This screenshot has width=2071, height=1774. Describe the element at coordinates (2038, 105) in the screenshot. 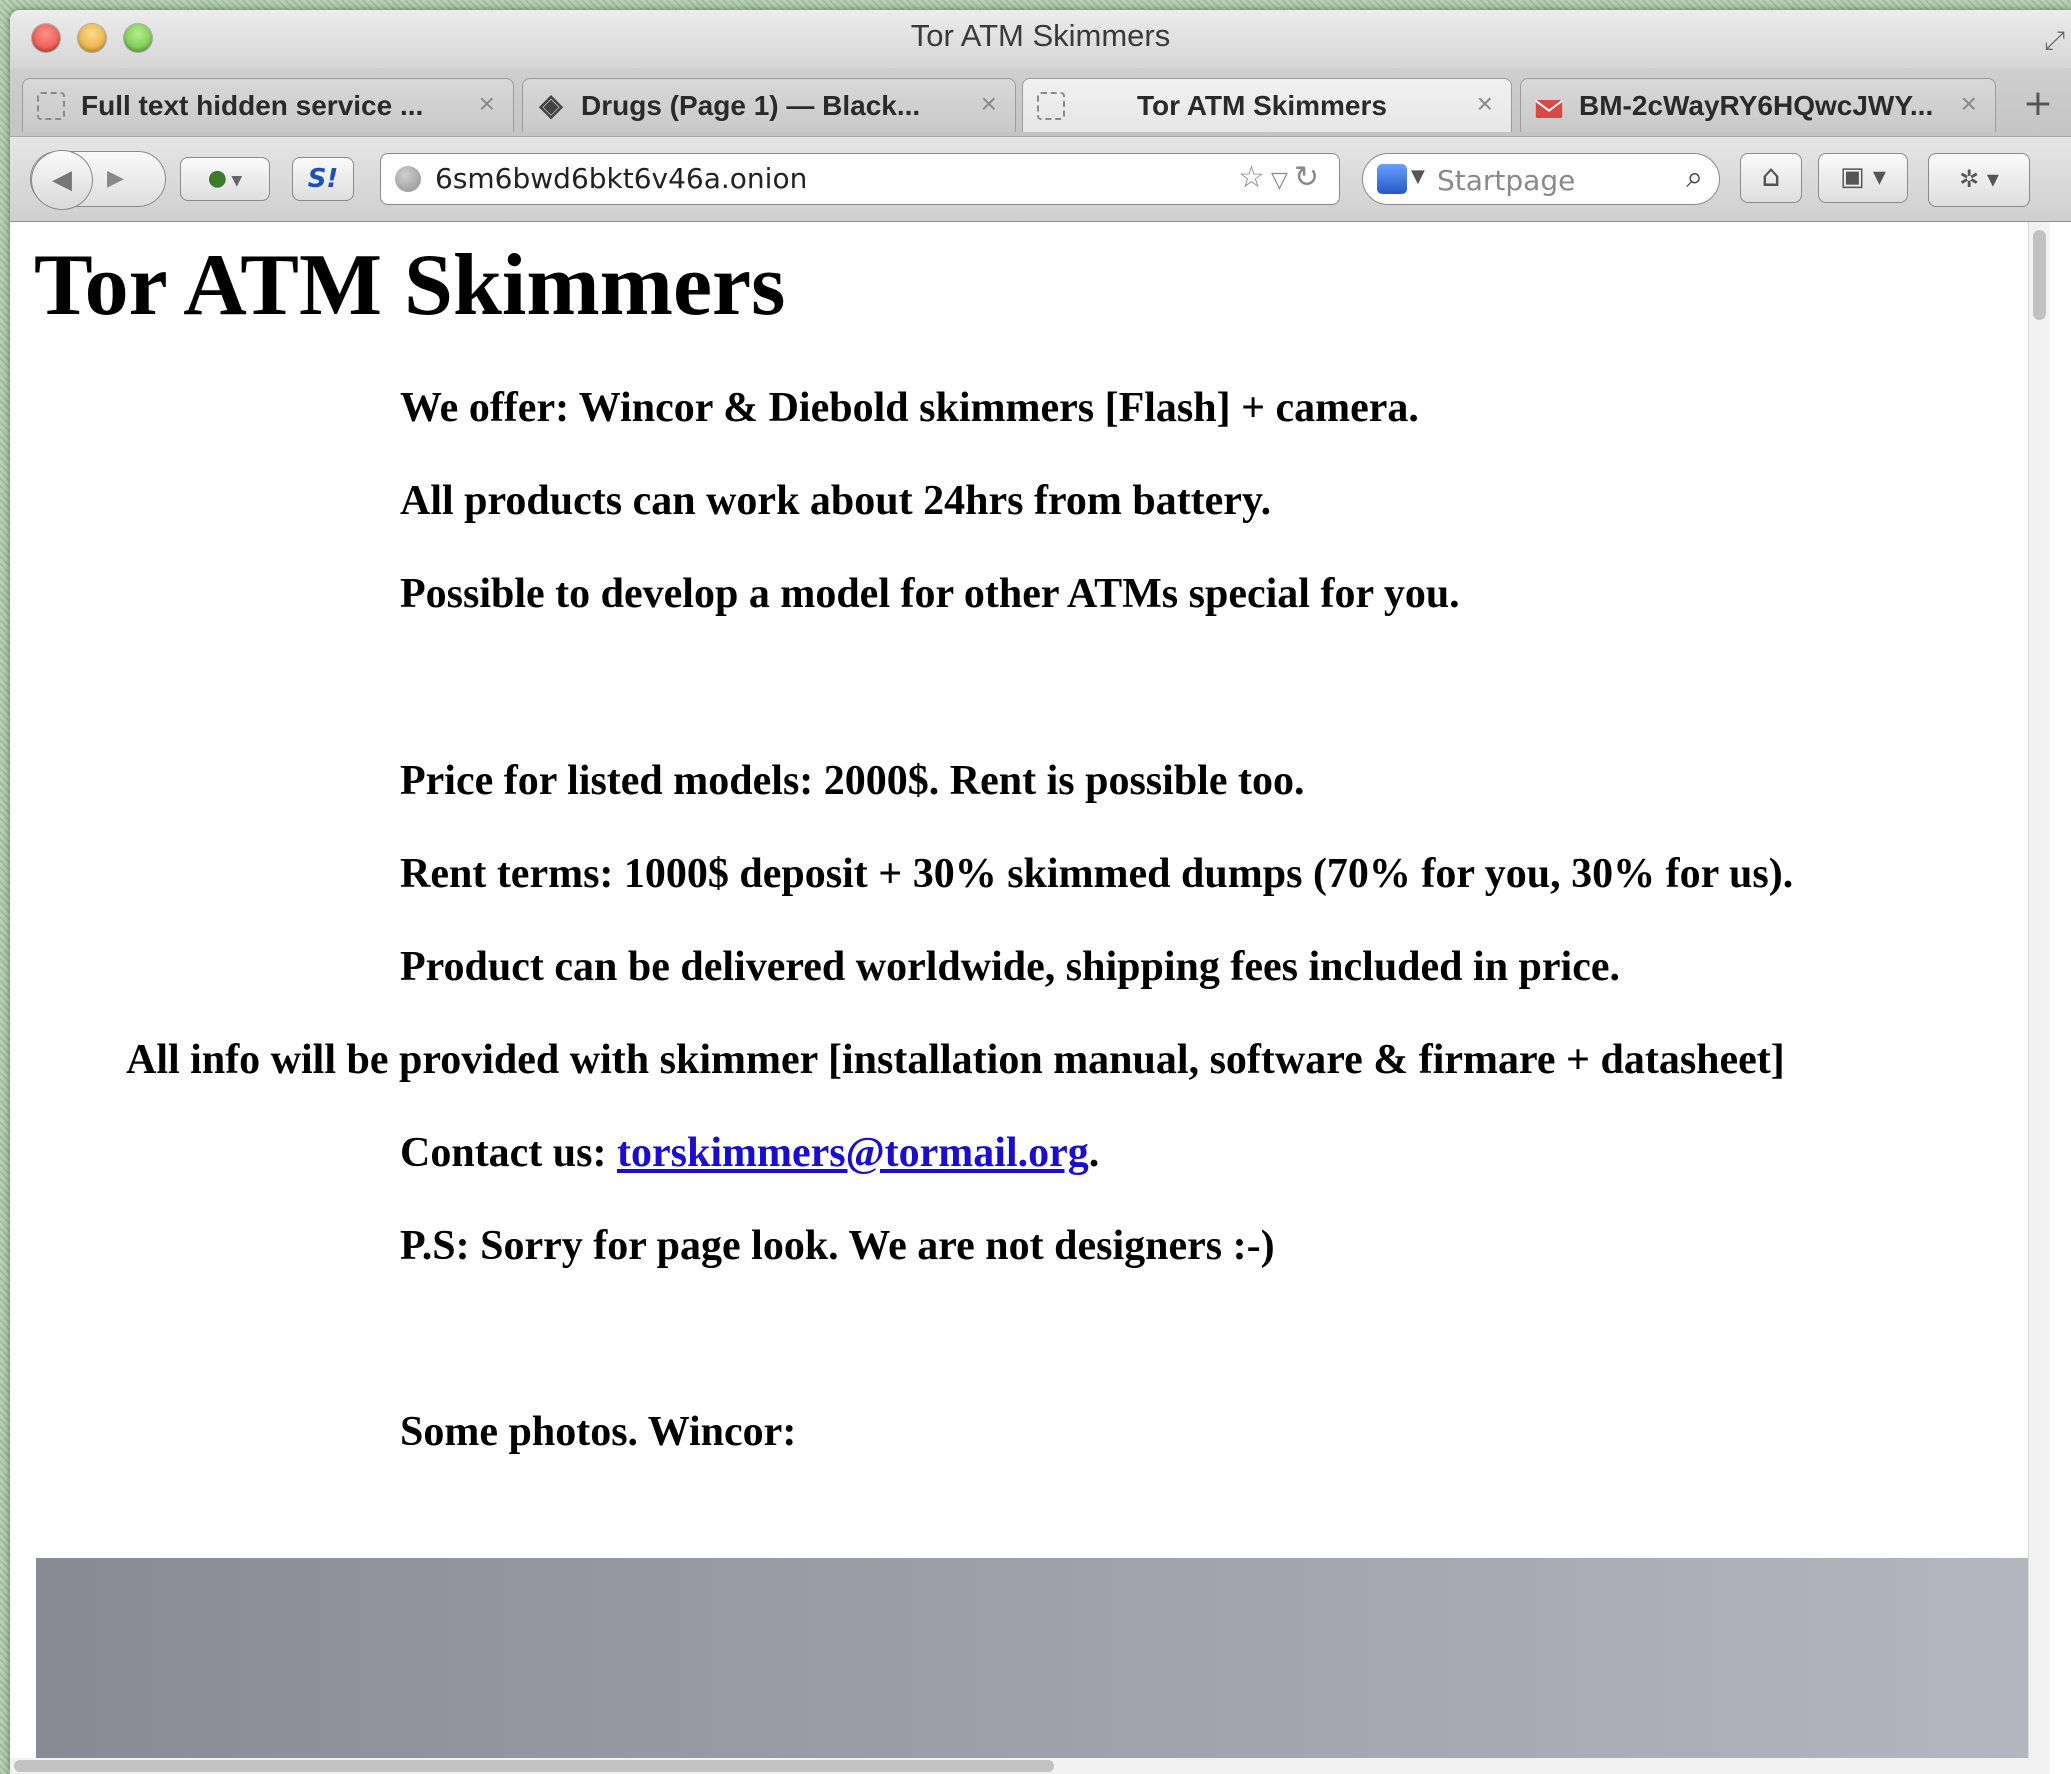

I see `new-tab-button: +` at that location.